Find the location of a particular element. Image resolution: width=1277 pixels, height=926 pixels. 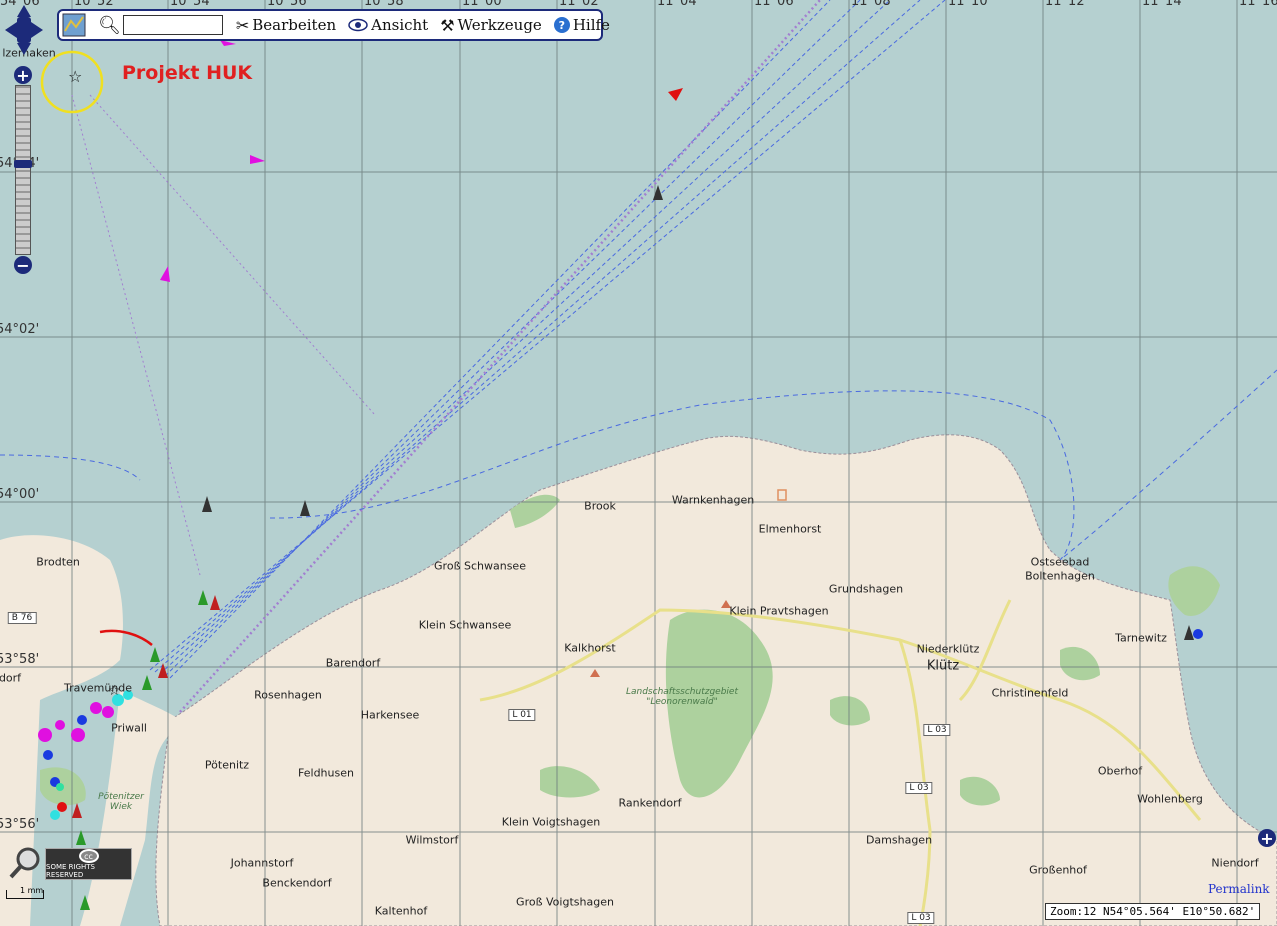

cc-badge-text: SOME RIGHTS RESERVED is located at coordinates (70, 871).